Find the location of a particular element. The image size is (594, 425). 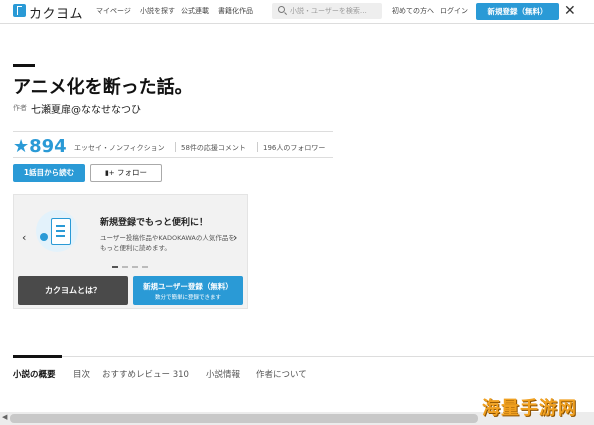

kakuyomu-logo-icon is located at coordinates (19, 10).